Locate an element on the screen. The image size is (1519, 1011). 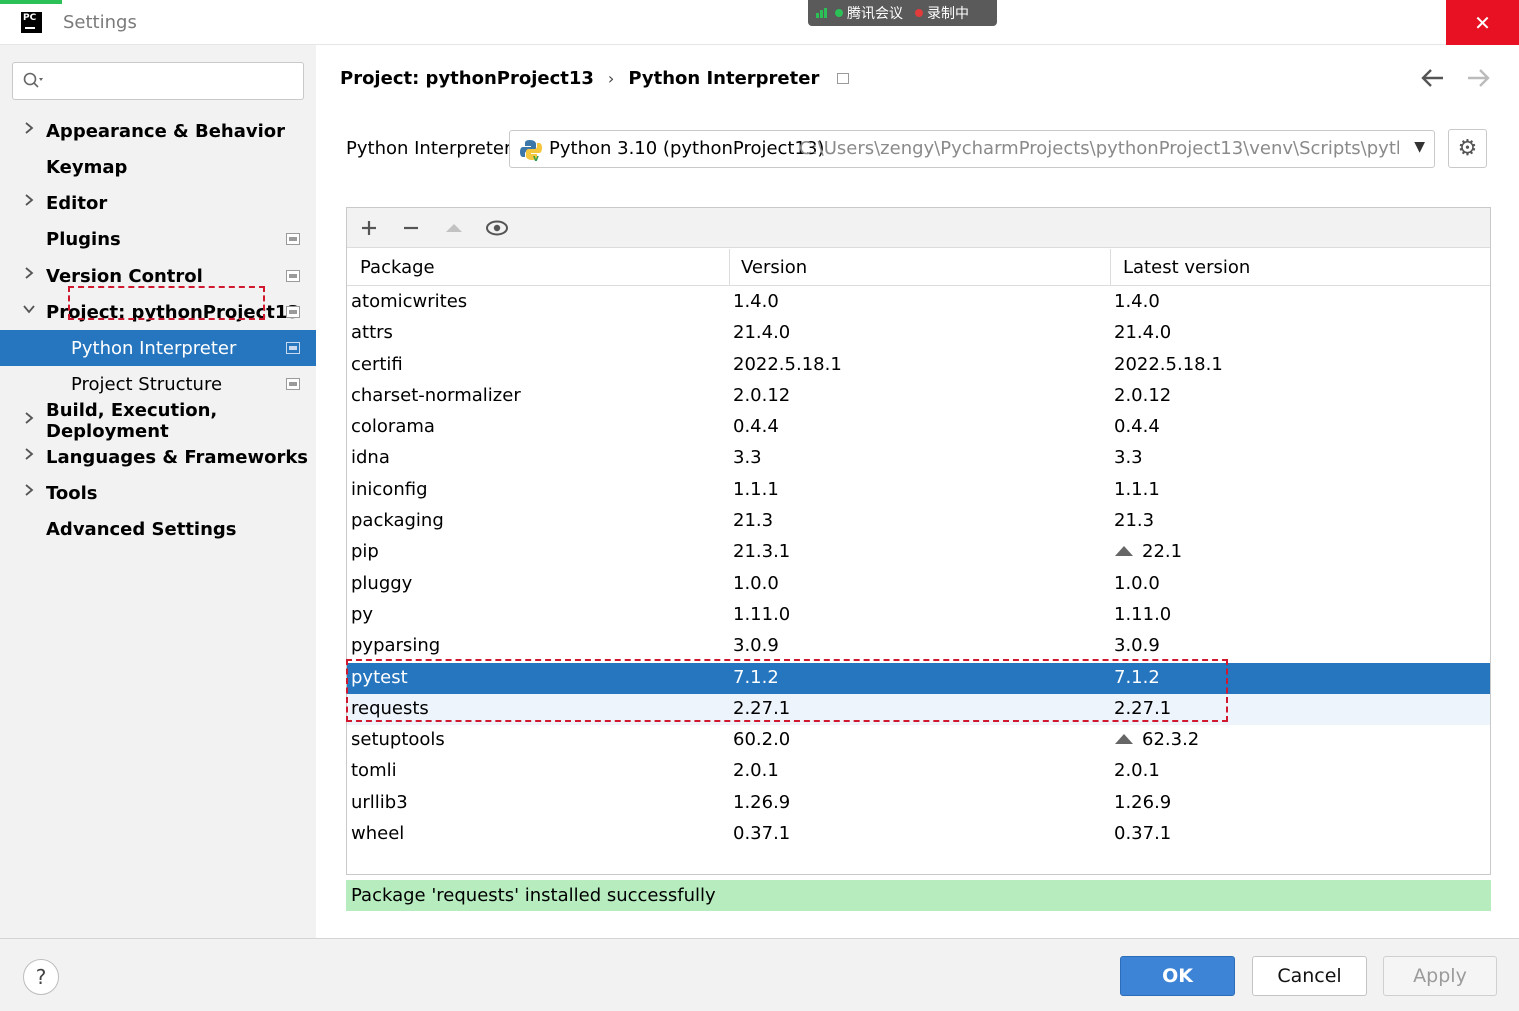
title-bar: PC Settings 腾讯会议 录制中 ✕ is located at coordinates (759, 22).